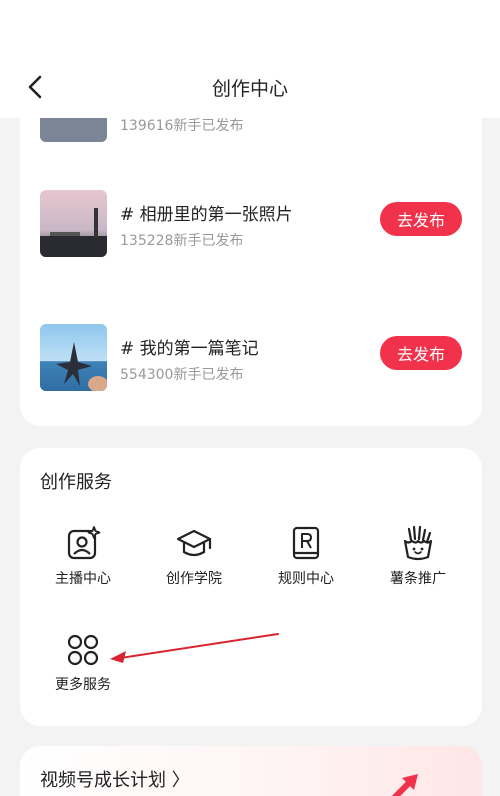  Describe the element at coordinates (206, 215) in the screenshot. I see `task-title: # 相册里的第一张照片` at that location.